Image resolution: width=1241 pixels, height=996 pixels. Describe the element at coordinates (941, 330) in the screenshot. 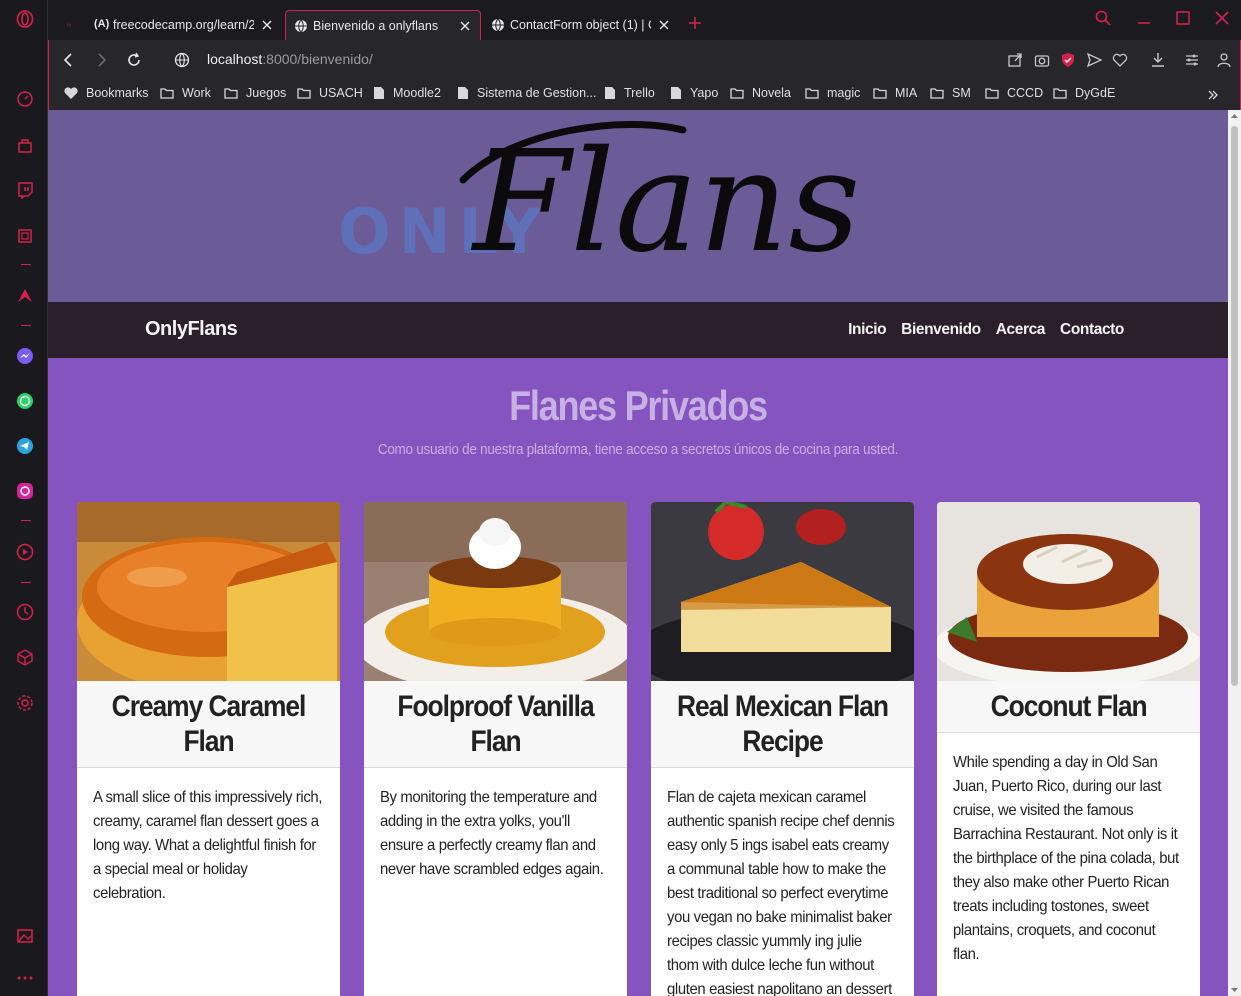

I see `nav-link-bienvenido: Bienvenido` at that location.